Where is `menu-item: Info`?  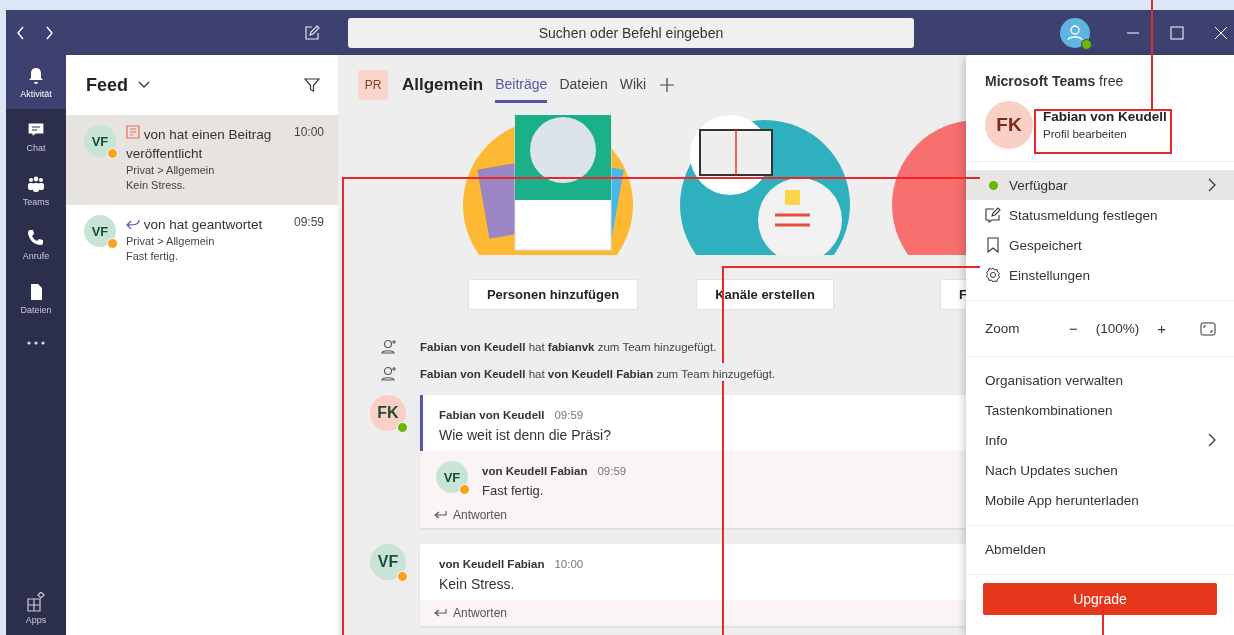
menu-item: Info is located at coordinates (1100, 440).